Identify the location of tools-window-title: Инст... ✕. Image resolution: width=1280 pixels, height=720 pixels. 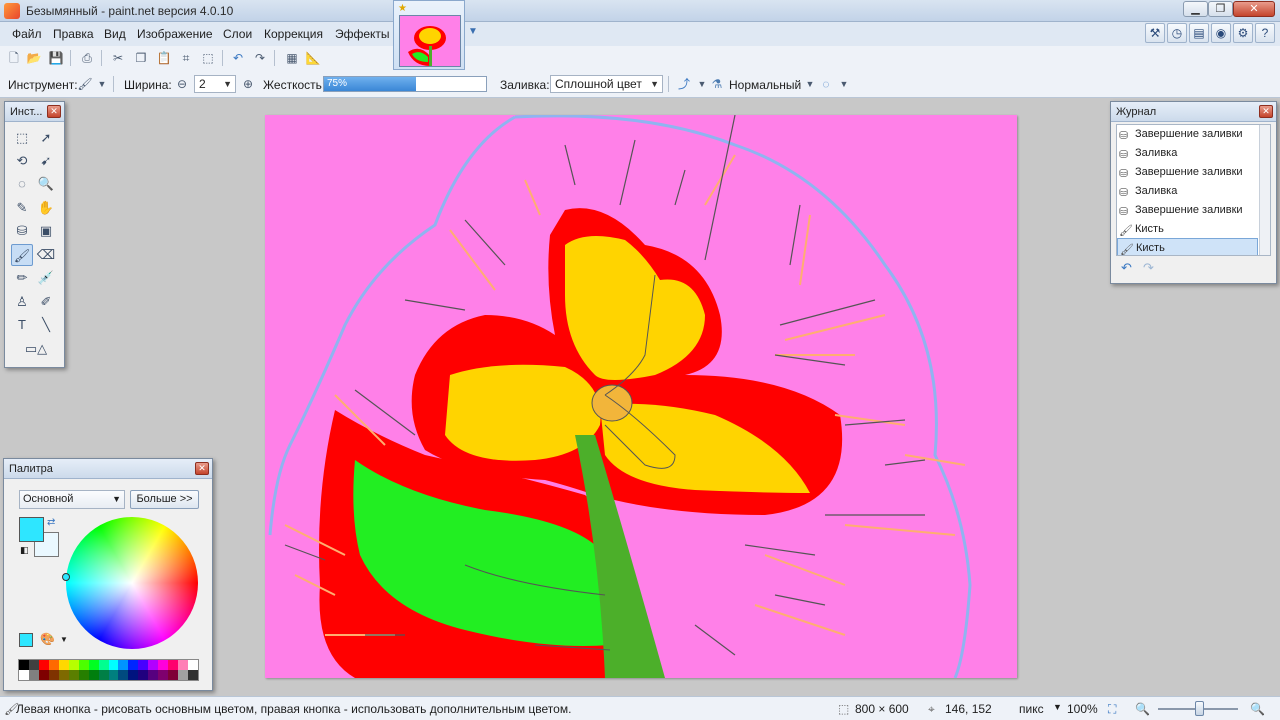
(34, 112).